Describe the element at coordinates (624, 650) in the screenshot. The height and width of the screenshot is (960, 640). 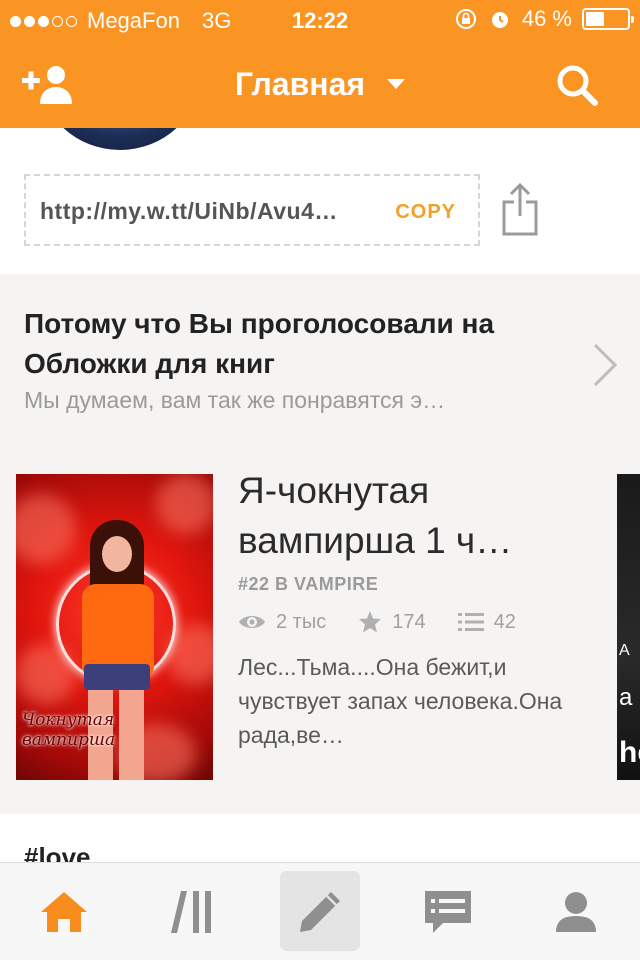
I see `peek-text-1: A` at that location.